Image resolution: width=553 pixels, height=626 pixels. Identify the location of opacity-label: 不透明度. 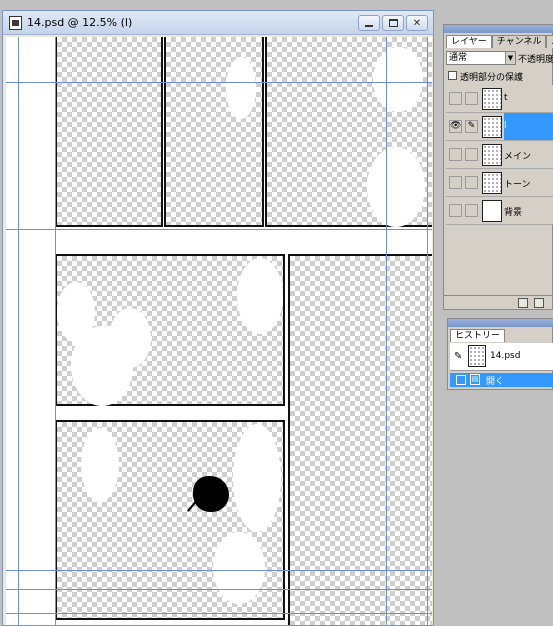
(535, 60).